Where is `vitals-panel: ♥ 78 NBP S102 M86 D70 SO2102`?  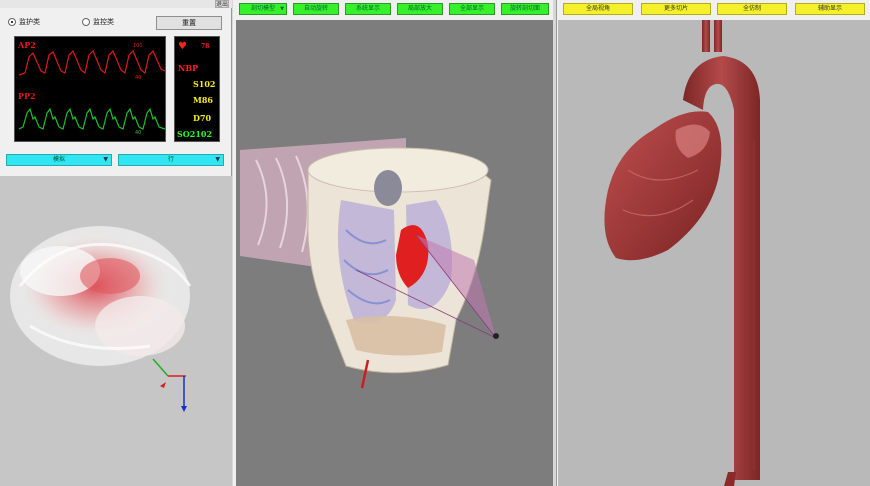
vitals-panel: ♥ 78 NBP S102 M86 D70 SO2102 is located at coordinates (197, 89).